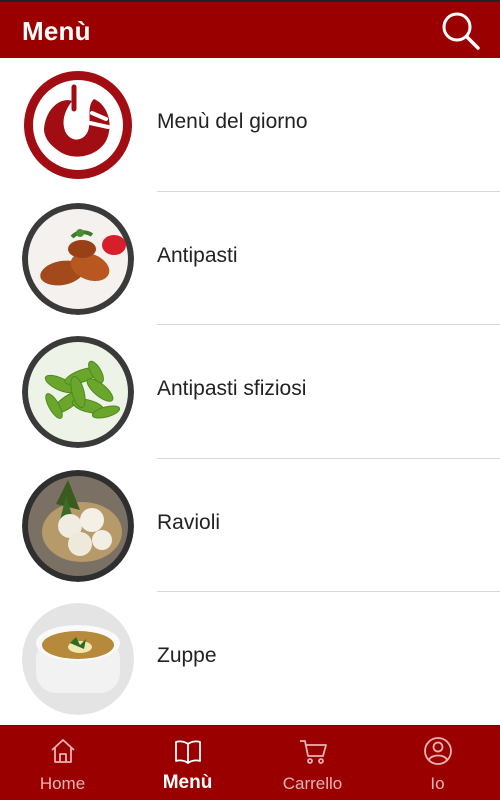  Describe the element at coordinates (62, 783) in the screenshot. I see `tab-label: Home` at that location.